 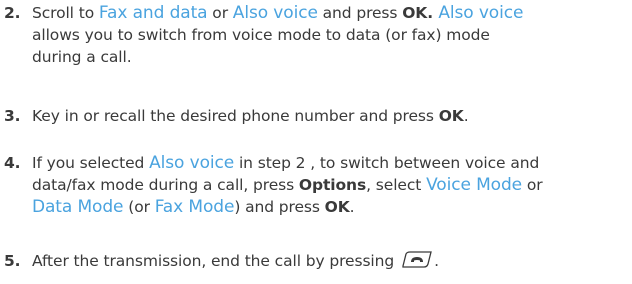 I want to click on step-number: 3., so click(x=12, y=116).